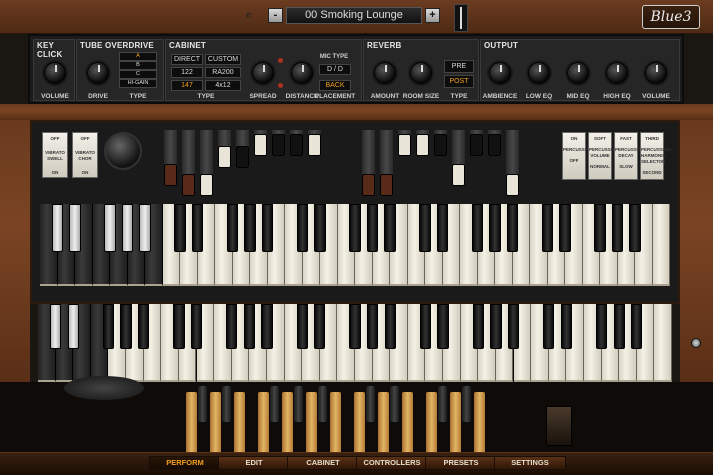 This screenshot has height=475, width=713. Describe the element at coordinates (123, 151) in the screenshot. I see `vibrato-selector-knob` at that location.